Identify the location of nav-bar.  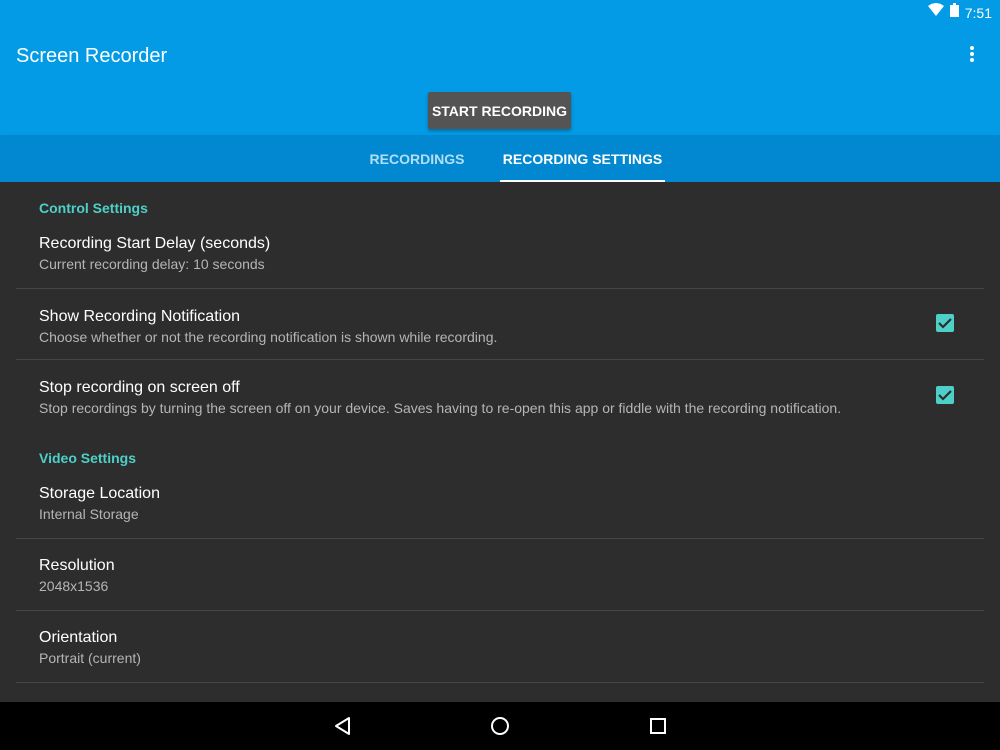
(500, 726).